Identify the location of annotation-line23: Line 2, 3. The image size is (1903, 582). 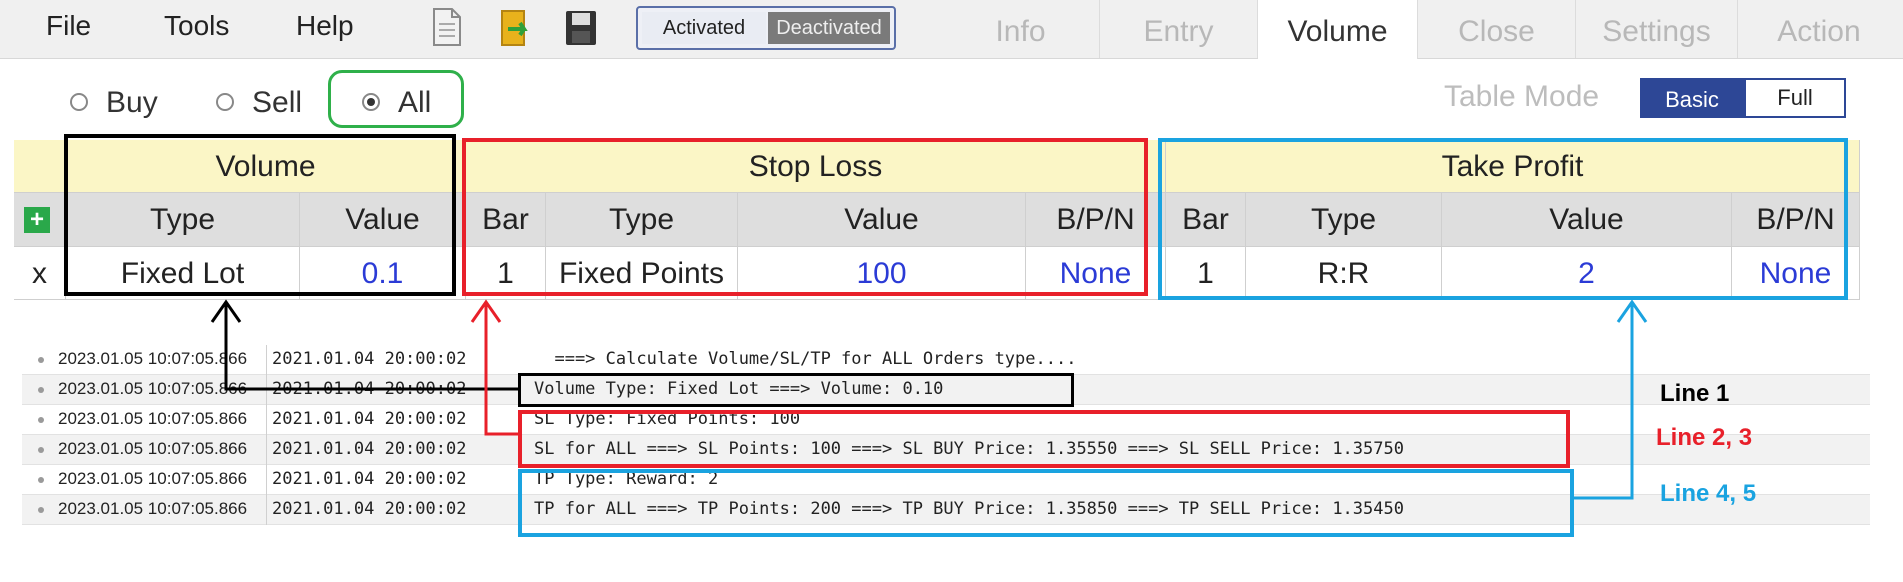
(1704, 437).